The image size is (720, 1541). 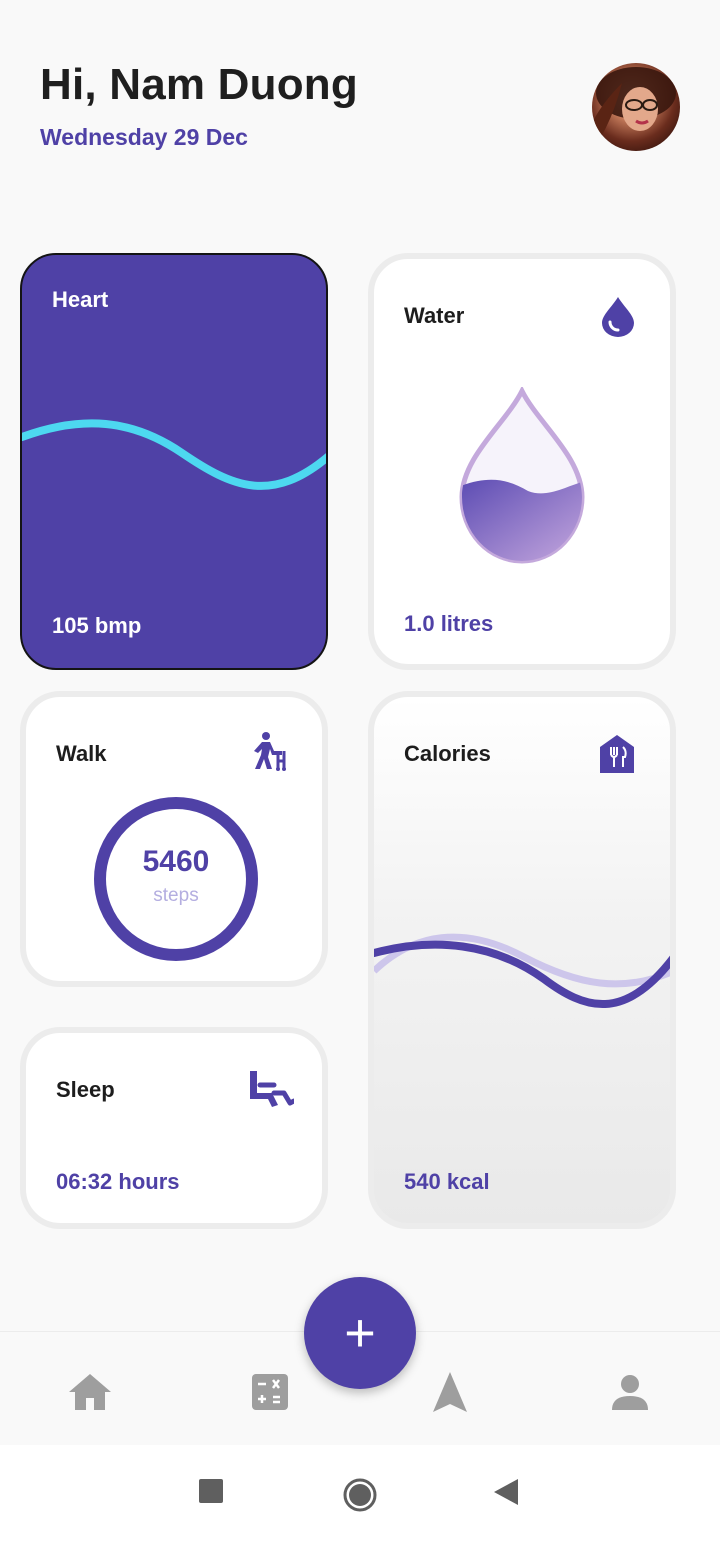 I want to click on steps-progress-ring: 5460 steps, so click(x=176, y=879).